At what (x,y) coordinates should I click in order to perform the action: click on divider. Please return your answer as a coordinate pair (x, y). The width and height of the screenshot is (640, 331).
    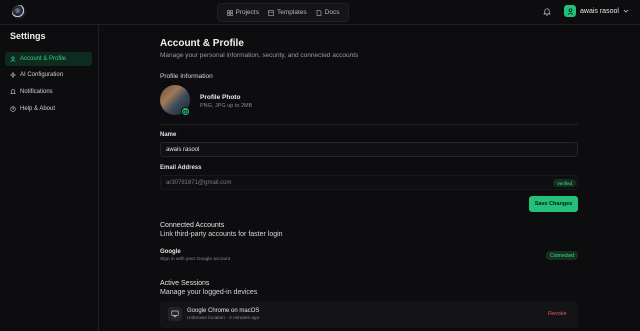
    Looking at the image, I should click on (369, 124).